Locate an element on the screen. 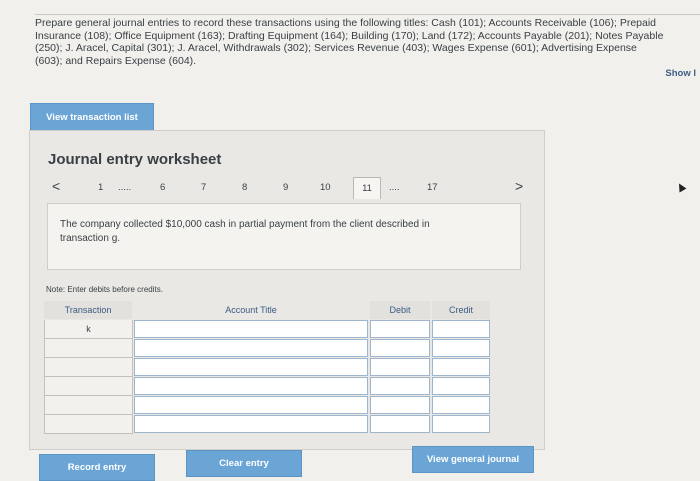 This screenshot has width=700, height=481. pager-item-17: 17 is located at coordinates (432, 187).